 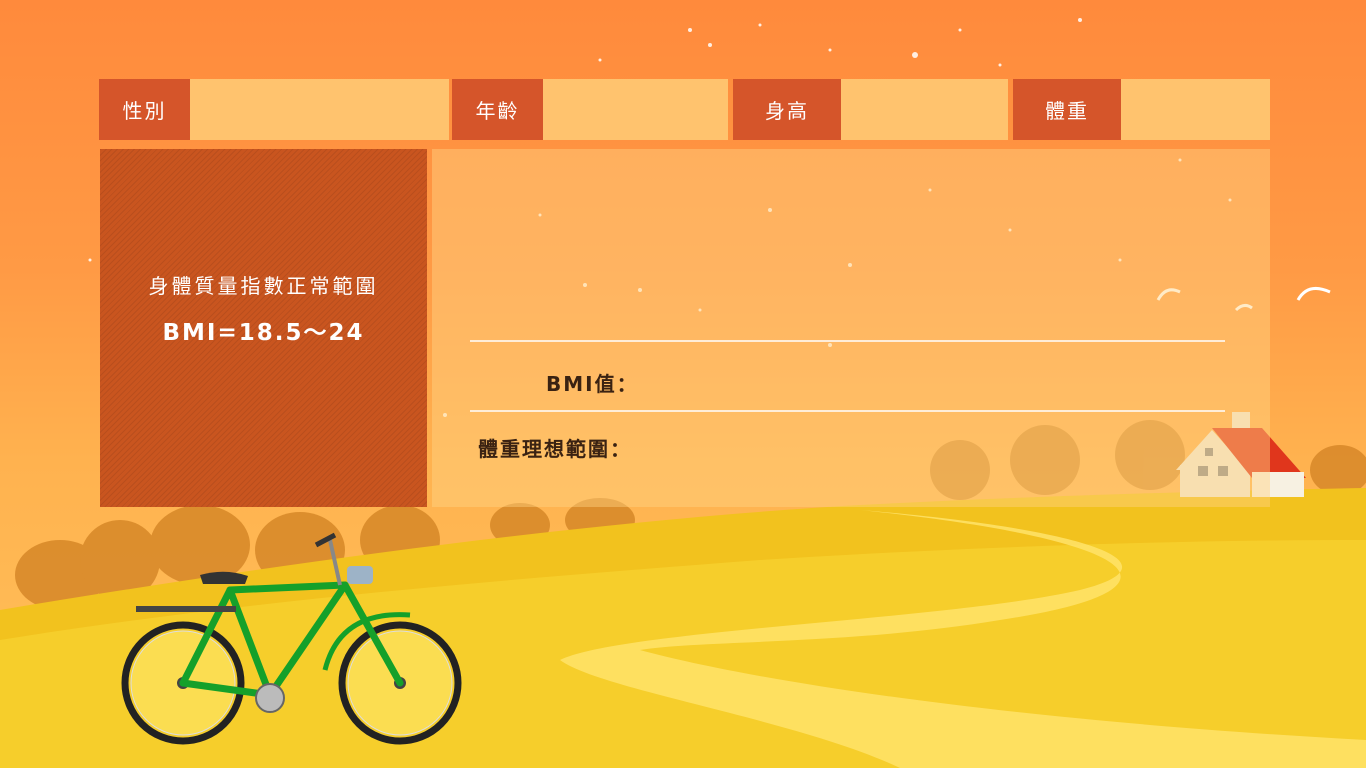 I want to click on divider-bottom, so click(x=847, y=411).